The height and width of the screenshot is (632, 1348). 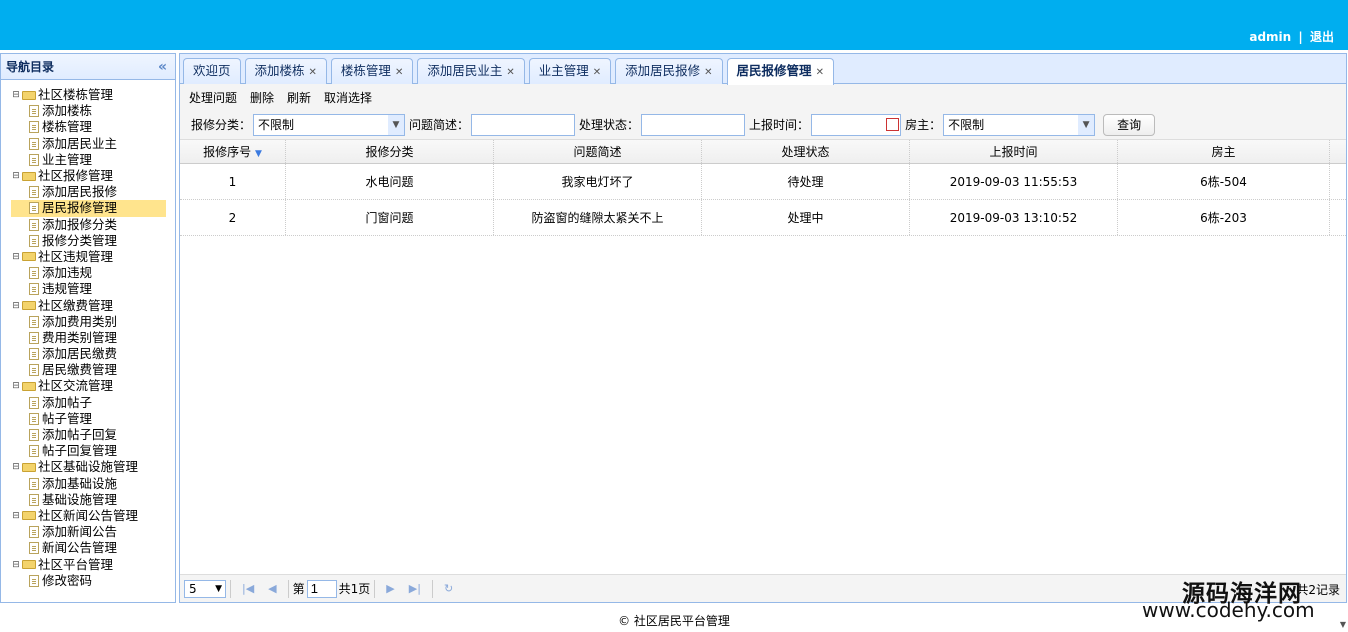 I want to click on column-header: 房主, so click(x=1224, y=151).